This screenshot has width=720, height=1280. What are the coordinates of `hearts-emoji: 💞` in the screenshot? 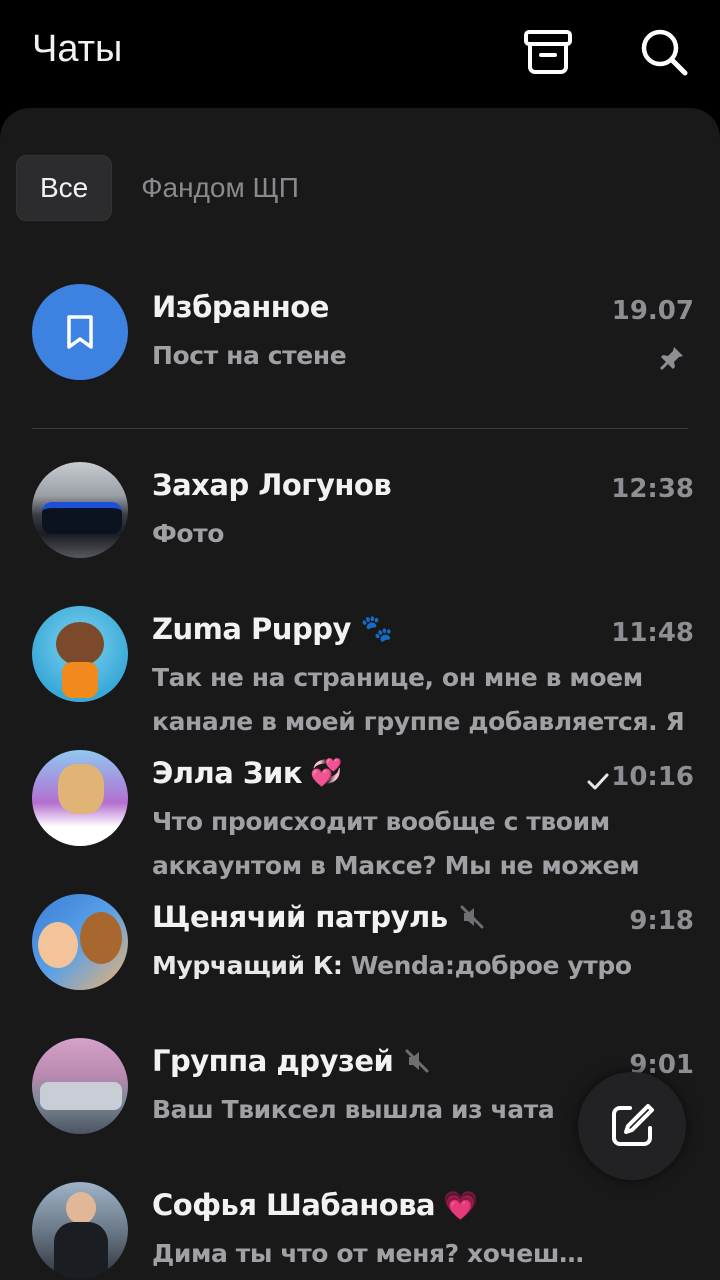 It's located at (326, 773).